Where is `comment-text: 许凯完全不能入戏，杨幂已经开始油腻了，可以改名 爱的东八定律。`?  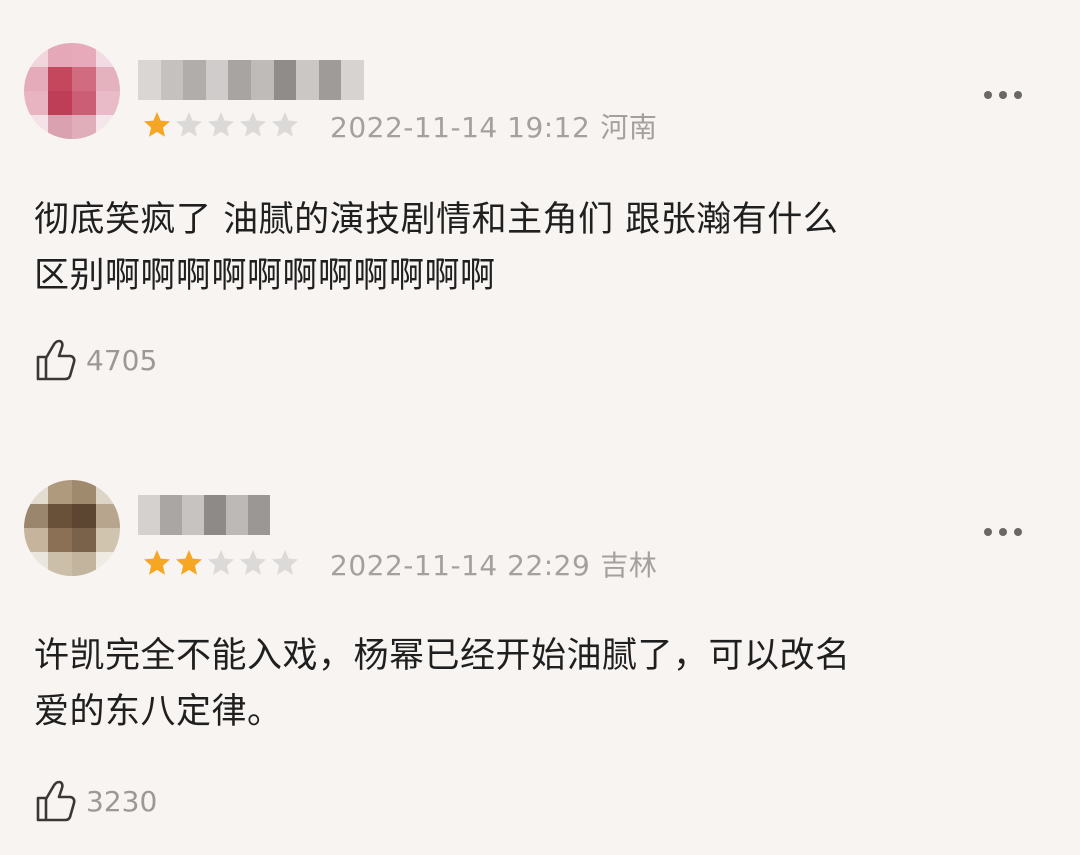
comment-text: 许凯完全不能入戏，杨幂已经开始油腻了，可以改名 爱的东八定律。 is located at coordinates (442, 684).